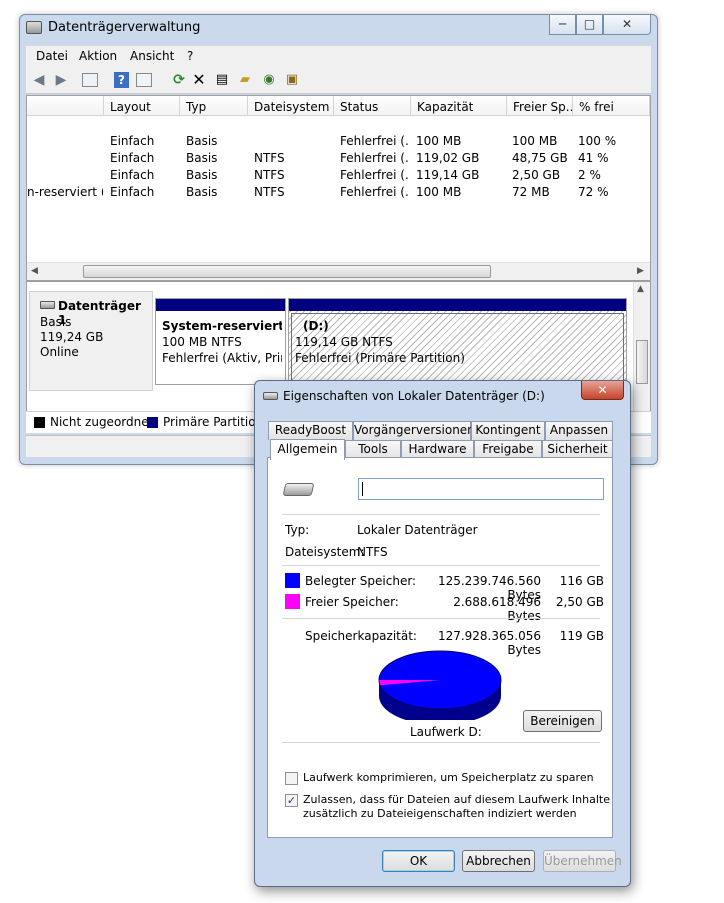 The width and height of the screenshot is (724, 903). I want to click on horizontal-scrollbar: ◀ ▶, so click(338, 271).